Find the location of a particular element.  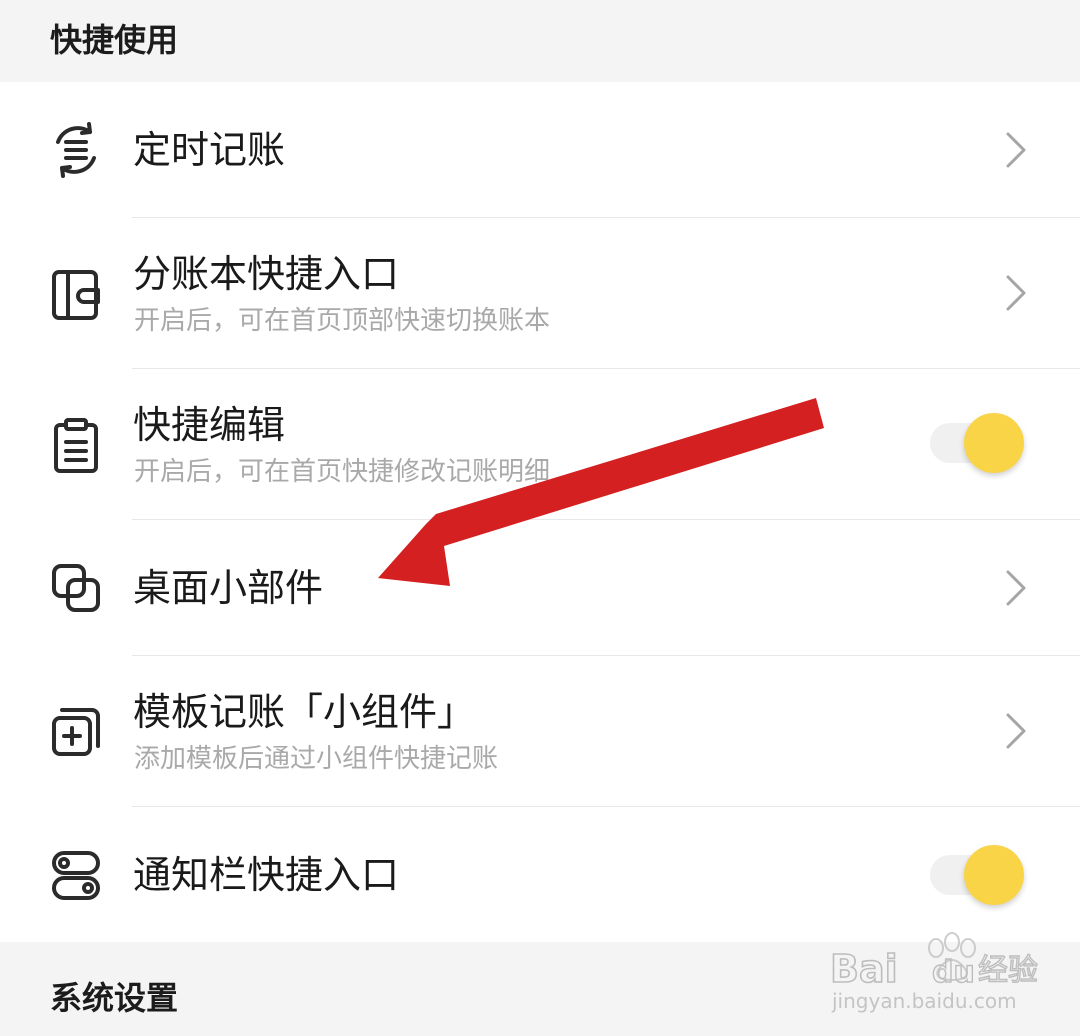

item-title: 桌面小部件 is located at coordinates (228, 588).